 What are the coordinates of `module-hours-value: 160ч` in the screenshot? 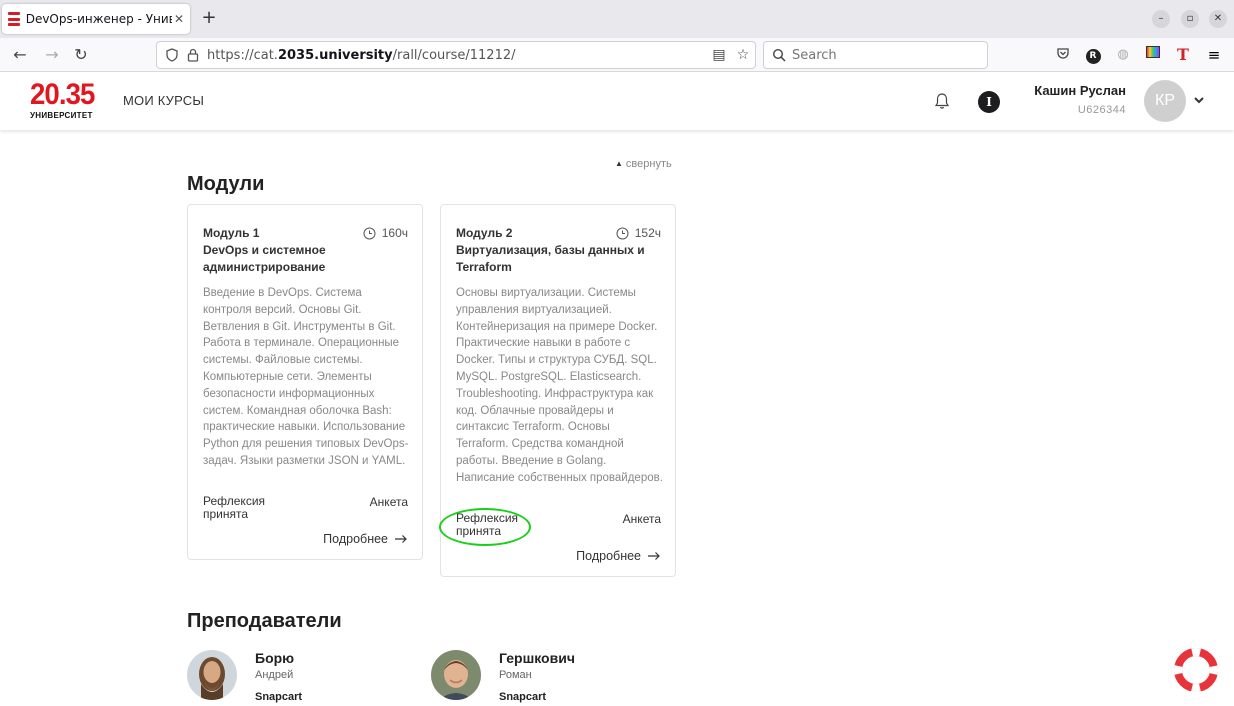 It's located at (394, 233).